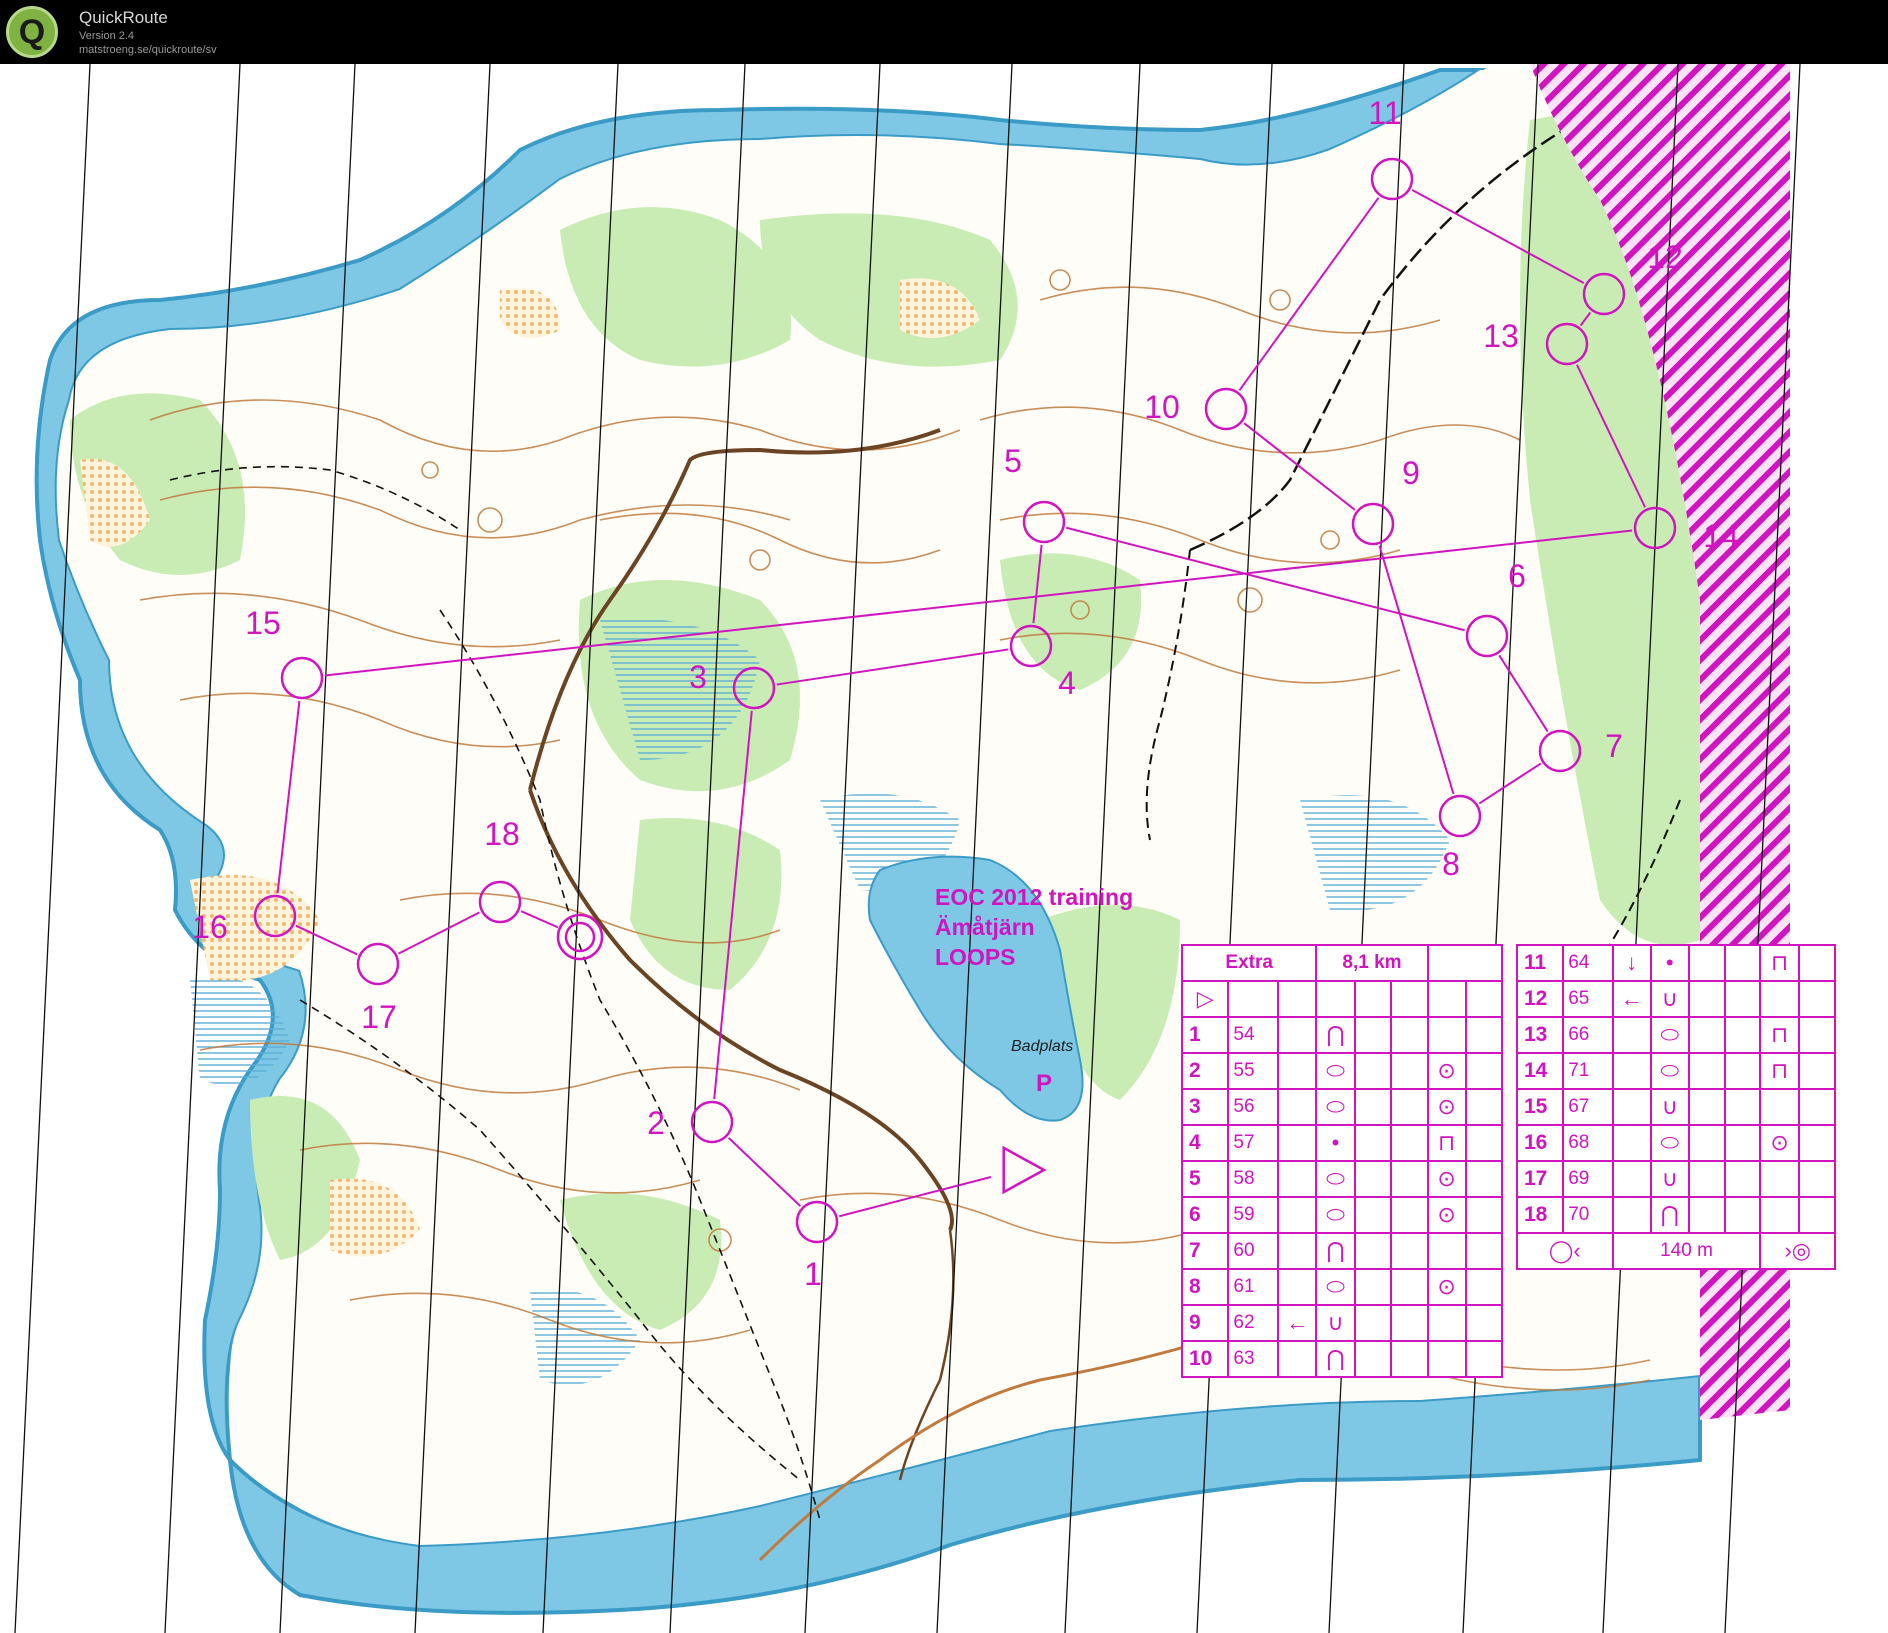 Image resolution: width=1888 pixels, height=1633 pixels. I want to click on description-row: 1 54 ⋂, so click(1342, 1035).